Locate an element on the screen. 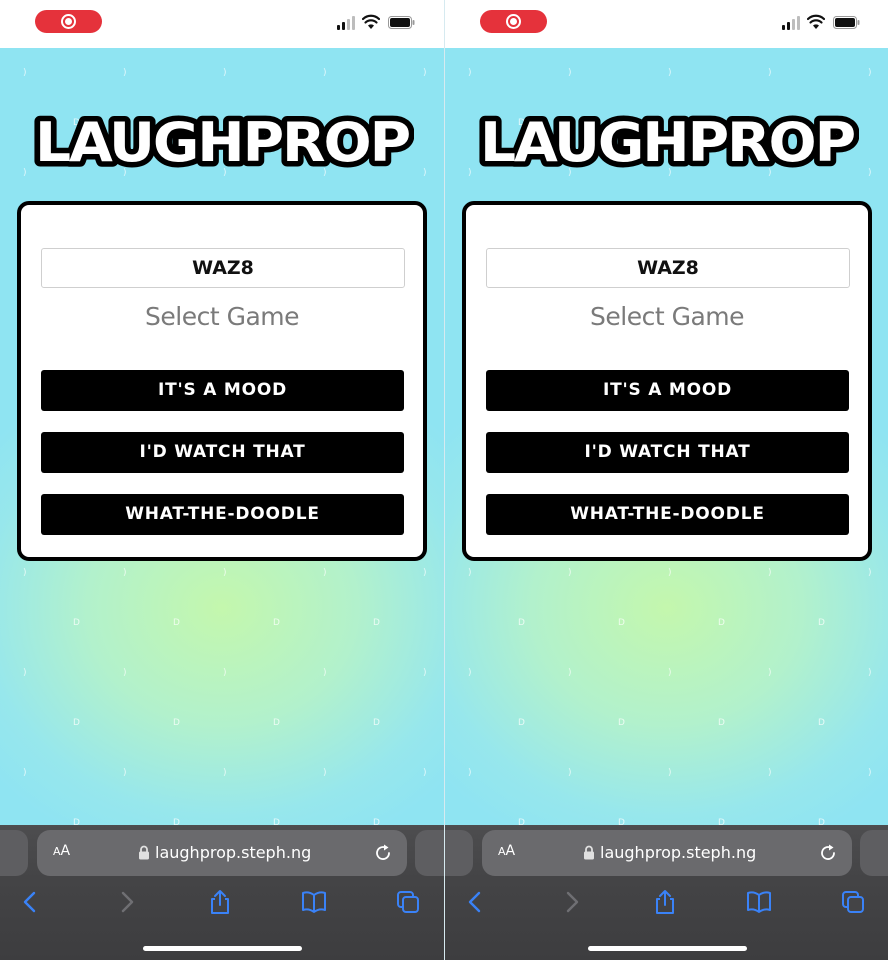  wifi-icon is located at coordinates (816, 21).